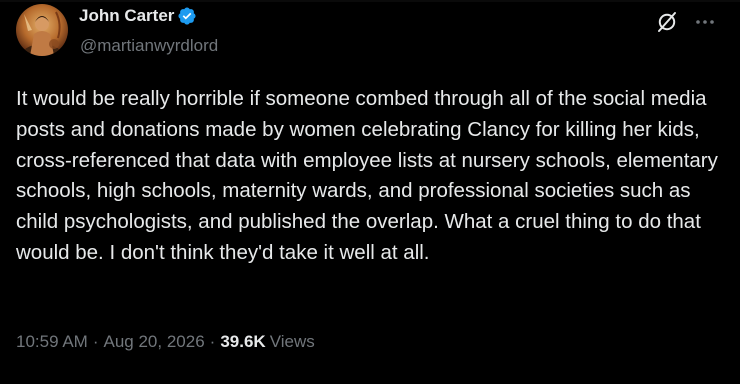  What do you see at coordinates (149, 46) in the screenshot?
I see `author-handle: @martianwyrdlord` at bounding box center [149, 46].